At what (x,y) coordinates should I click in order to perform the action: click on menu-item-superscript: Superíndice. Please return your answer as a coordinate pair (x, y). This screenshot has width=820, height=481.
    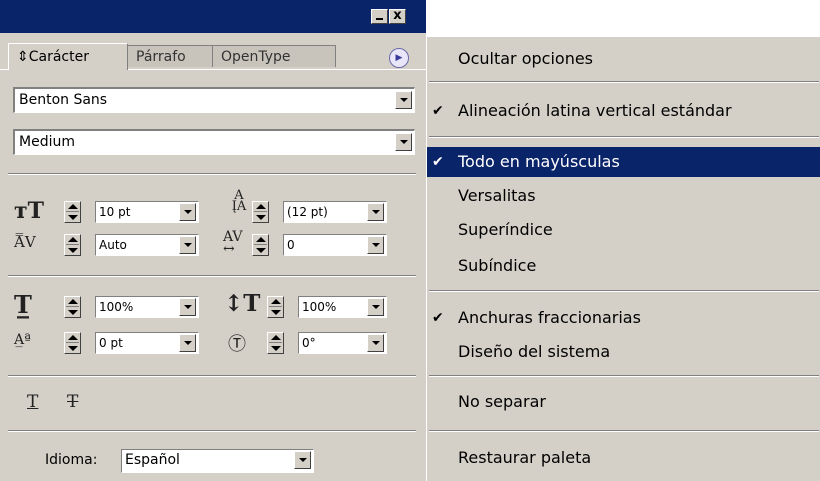
    Looking at the image, I should click on (623, 230).